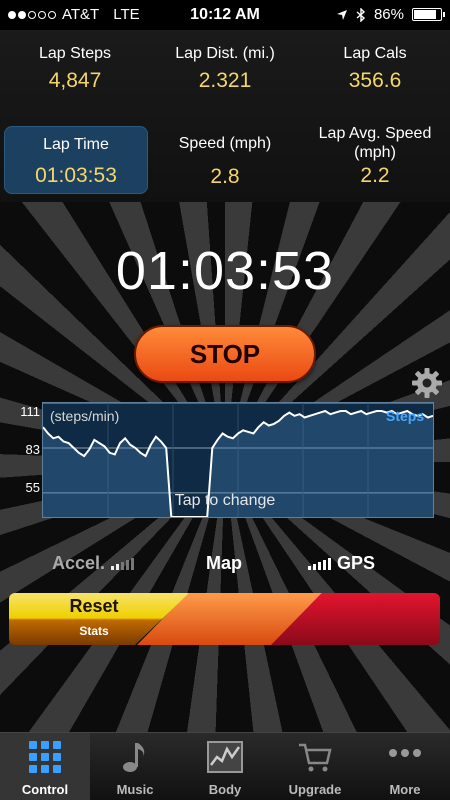  What do you see at coordinates (225, 143) in the screenshot?
I see `stat-label: Speed (mph)` at bounding box center [225, 143].